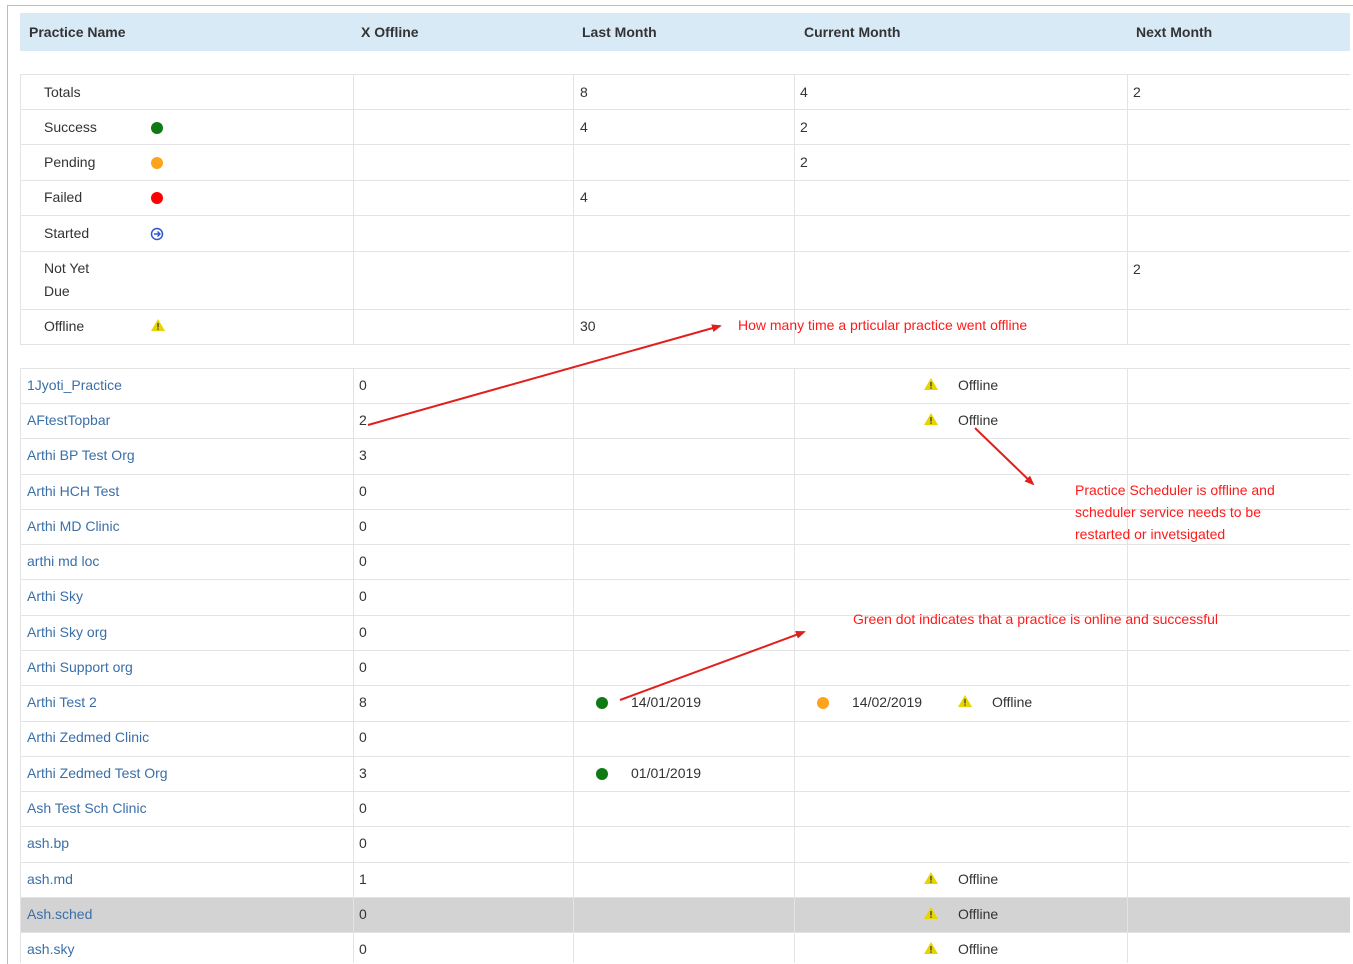 The image size is (1353, 964). What do you see at coordinates (1004, 456) in the screenshot?
I see `arrow-scheduler` at bounding box center [1004, 456].